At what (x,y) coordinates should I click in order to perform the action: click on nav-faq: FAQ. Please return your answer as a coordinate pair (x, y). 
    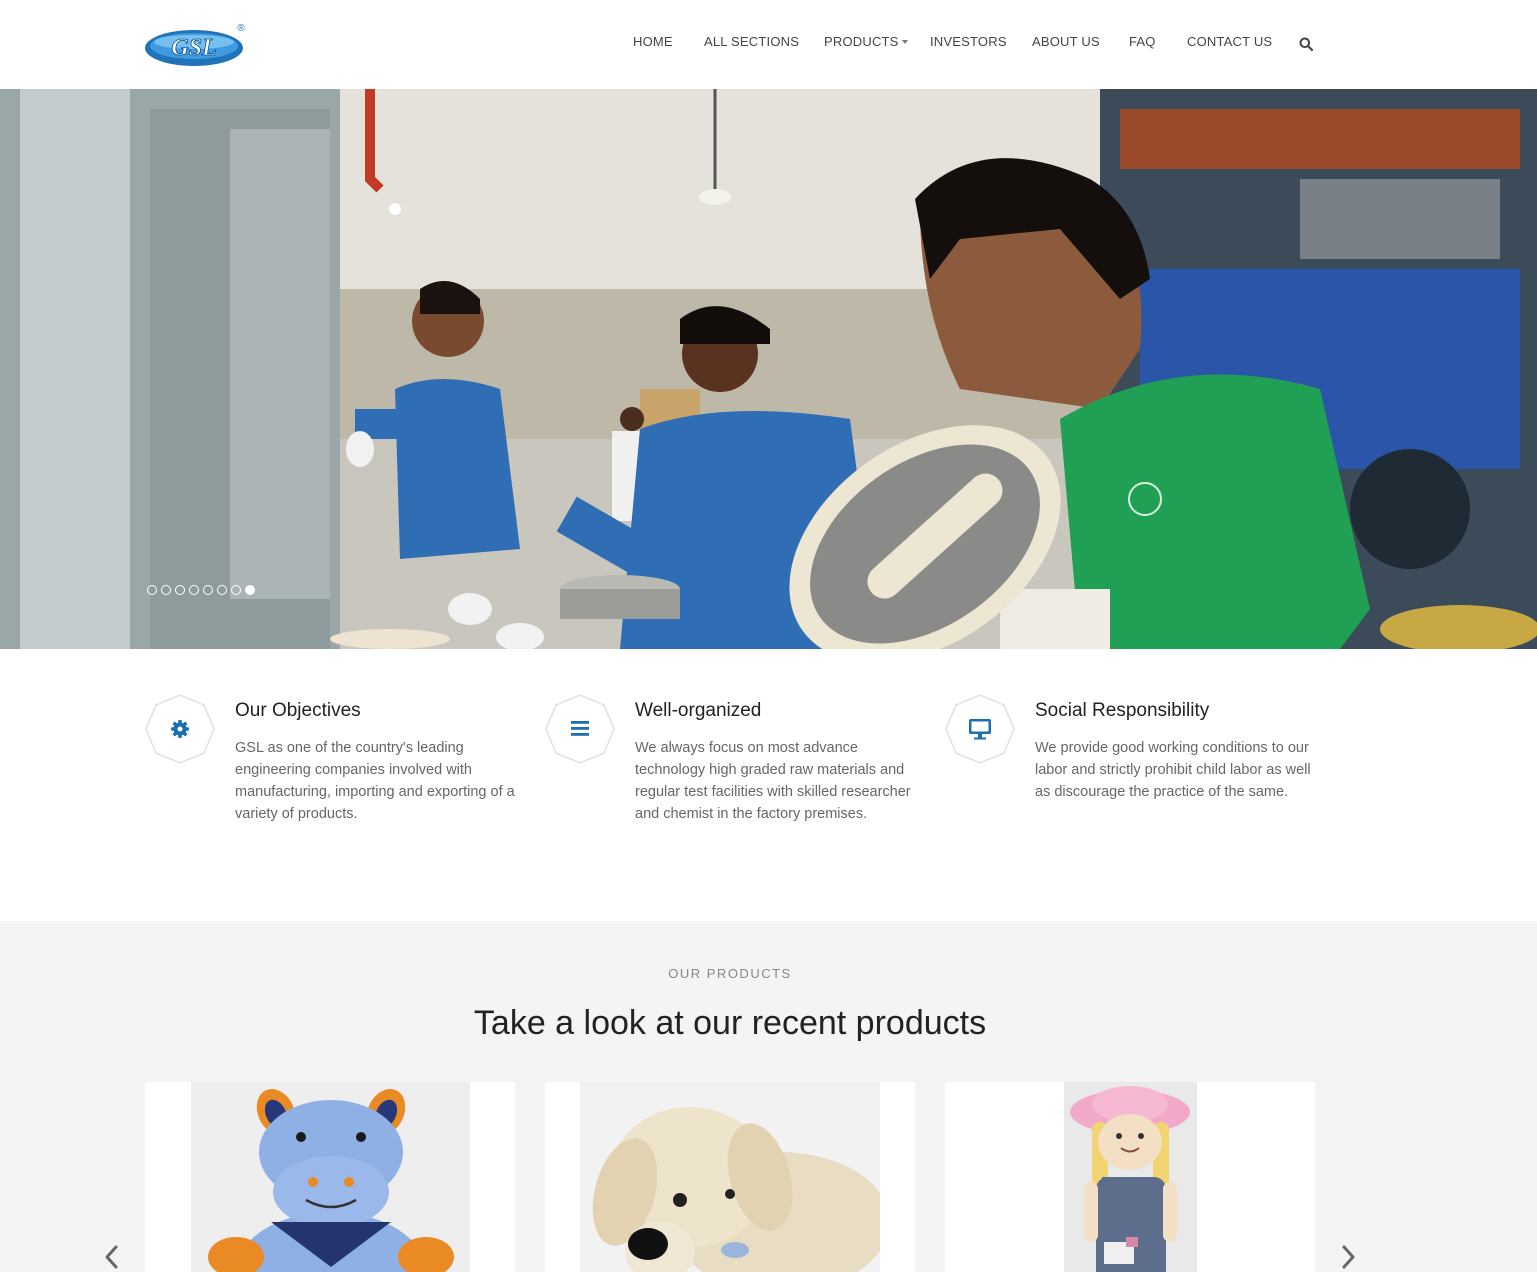
    Looking at the image, I should click on (1142, 41).